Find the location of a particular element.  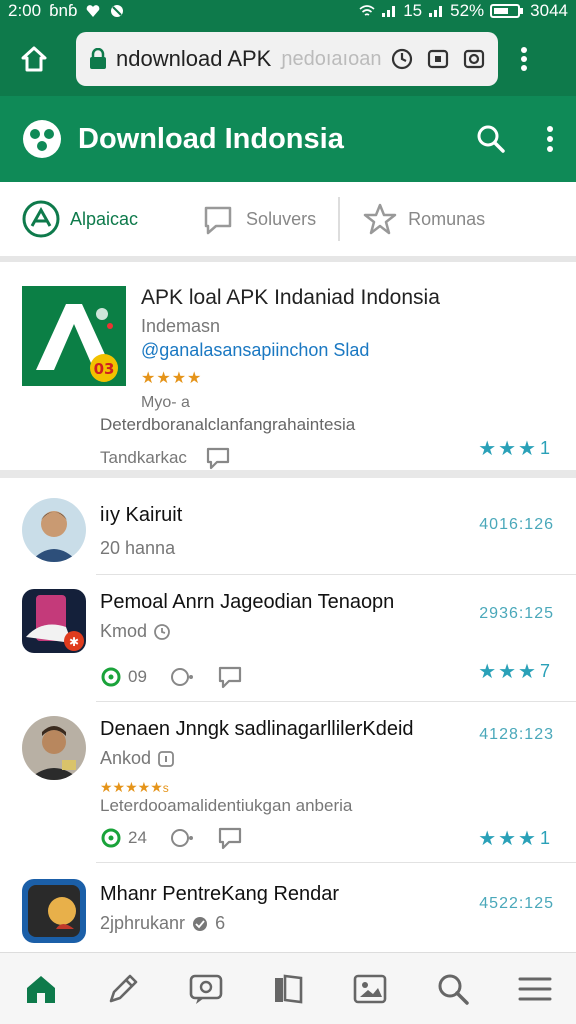

chat-bubble-icon is located at coordinates (218, 220).